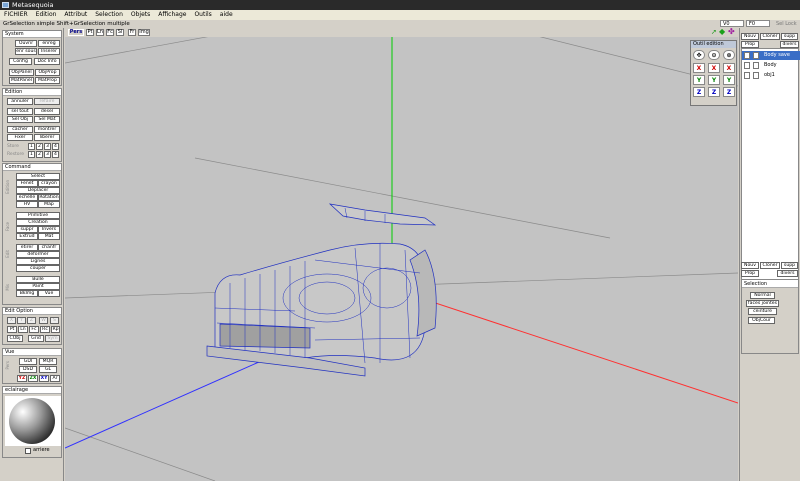  Describe the element at coordinates (747, 65) in the screenshot. I see `visibility-checkbox` at that location.